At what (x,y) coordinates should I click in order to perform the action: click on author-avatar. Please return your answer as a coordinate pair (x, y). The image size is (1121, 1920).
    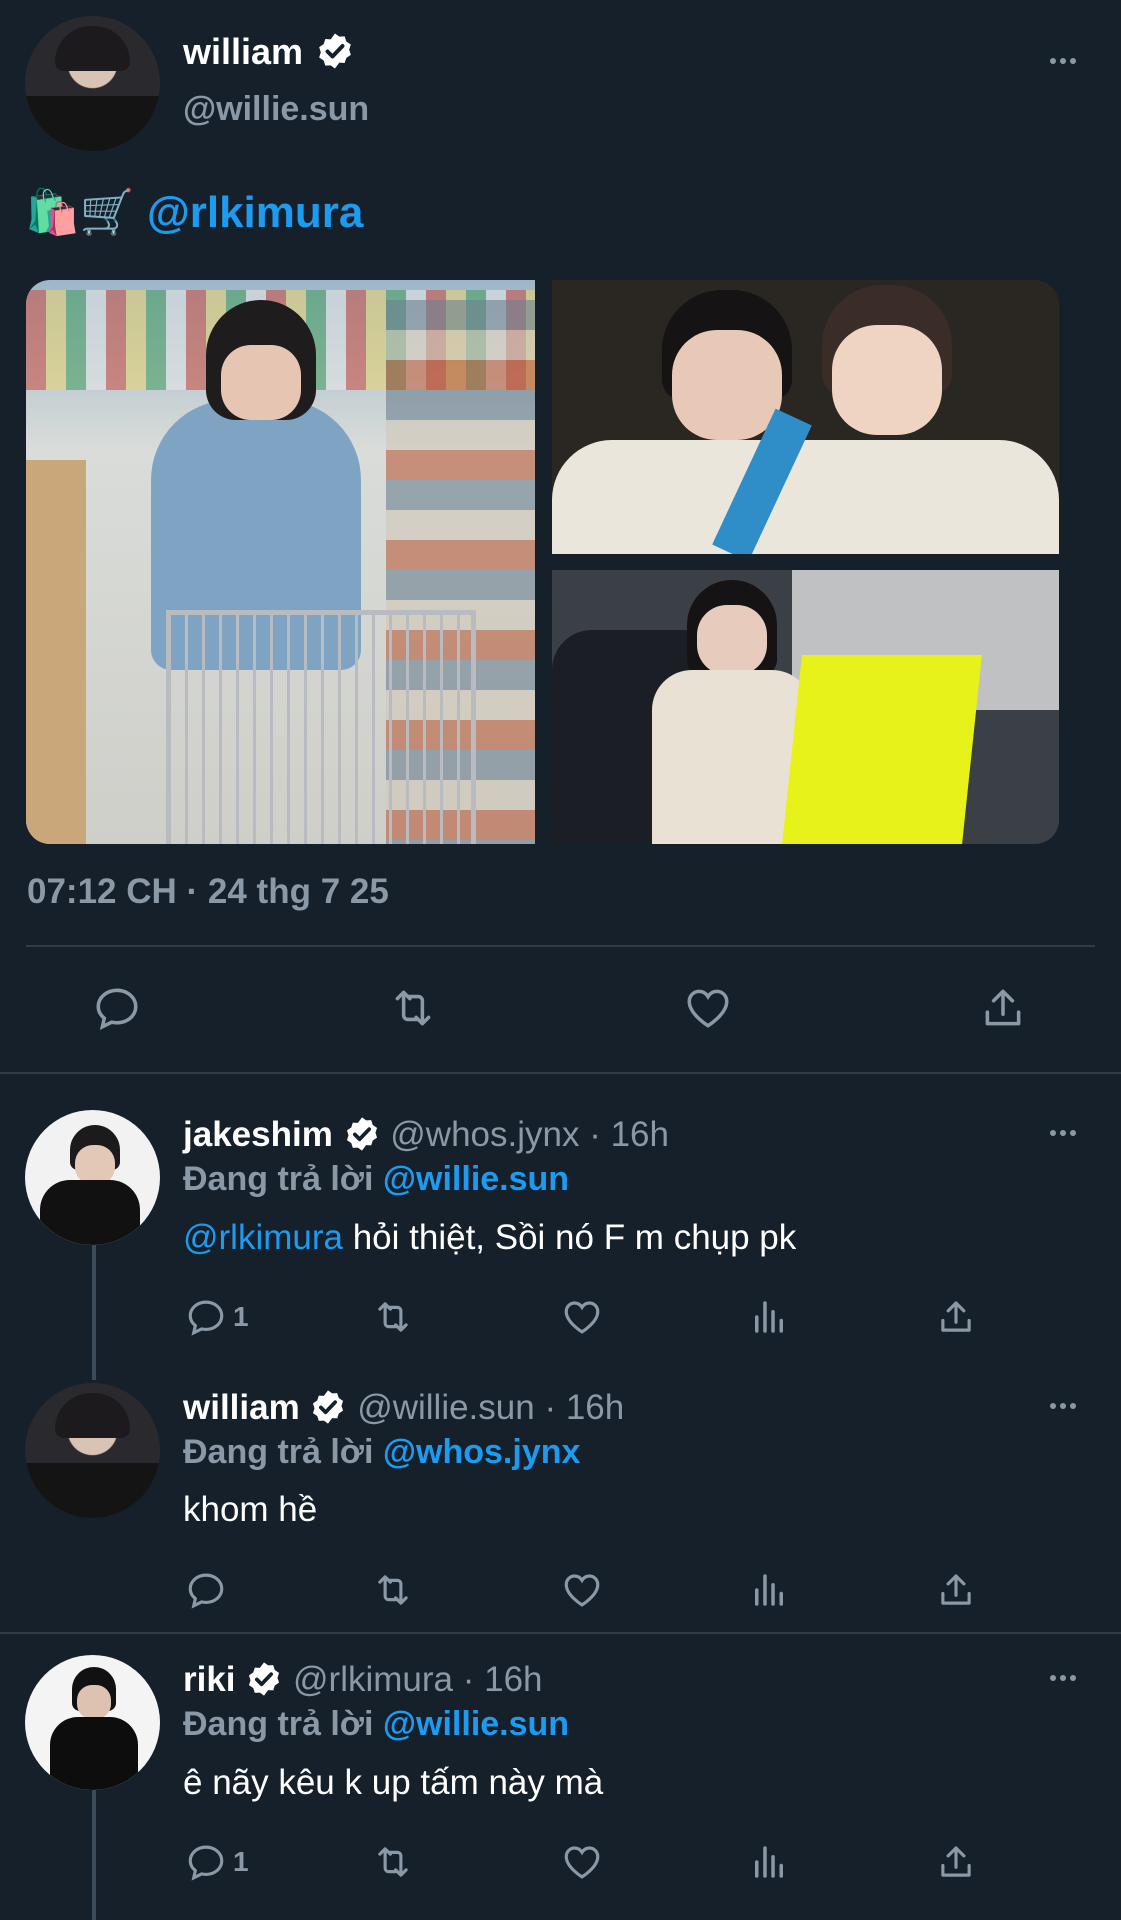
    Looking at the image, I should click on (92, 83).